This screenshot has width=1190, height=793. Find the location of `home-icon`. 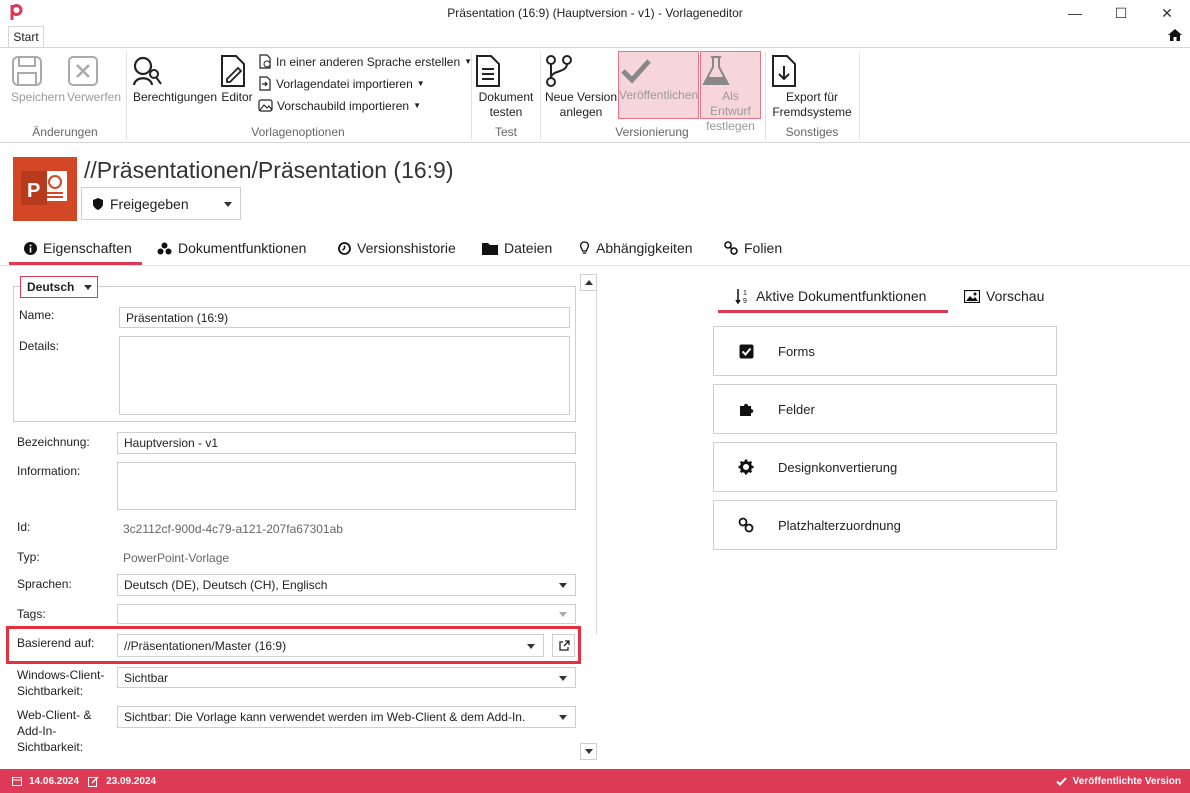

home-icon is located at coordinates (1175, 35).